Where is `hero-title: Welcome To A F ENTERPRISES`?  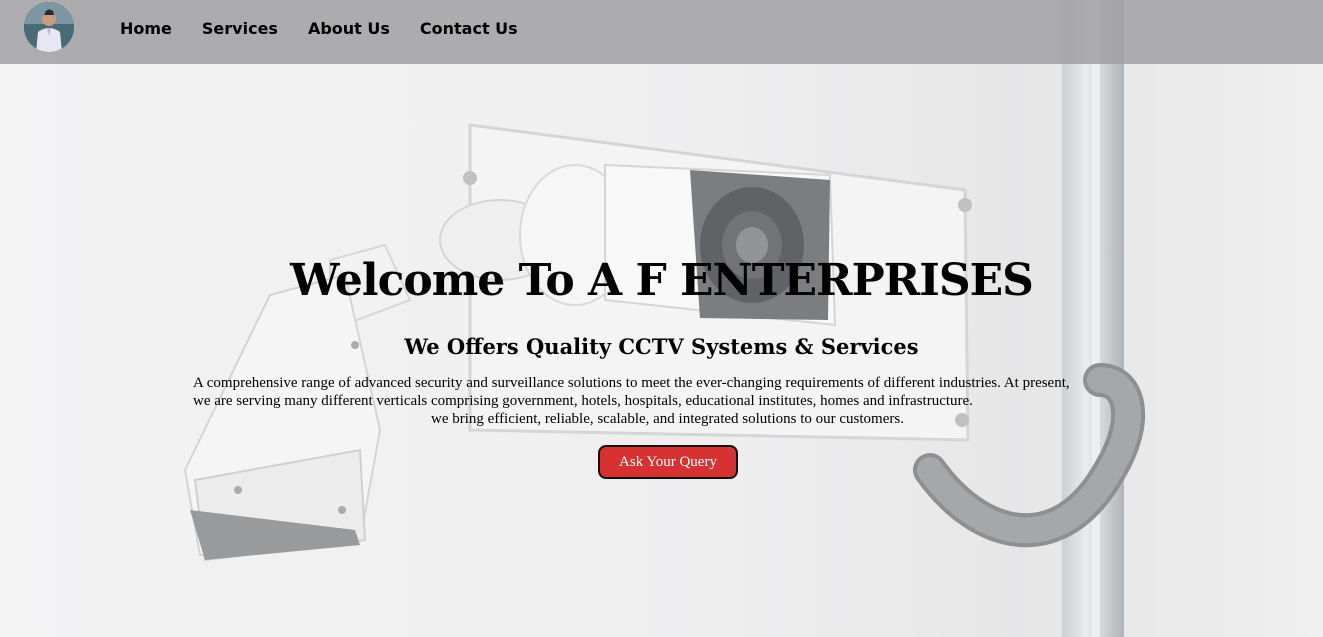 hero-title: Welcome To A F ENTERPRISES is located at coordinates (662, 280).